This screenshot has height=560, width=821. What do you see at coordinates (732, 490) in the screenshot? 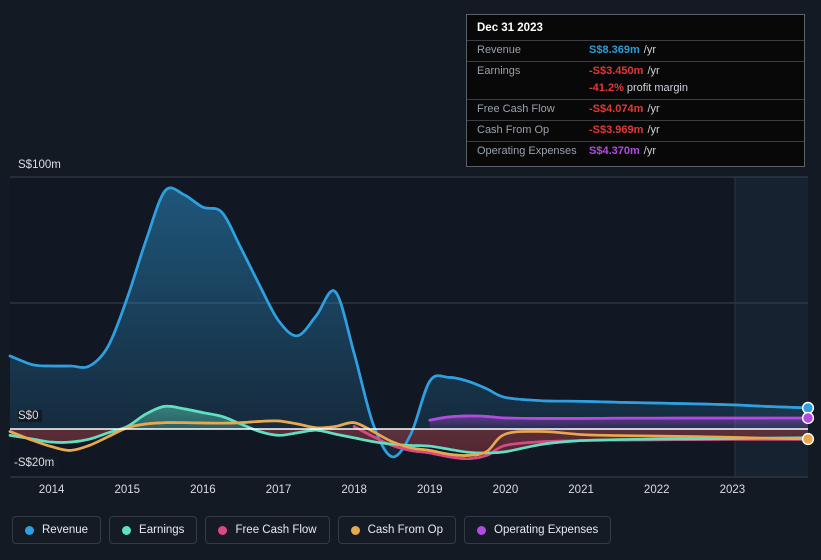
I see `x-axis-tick-2023: 2023` at bounding box center [732, 490].